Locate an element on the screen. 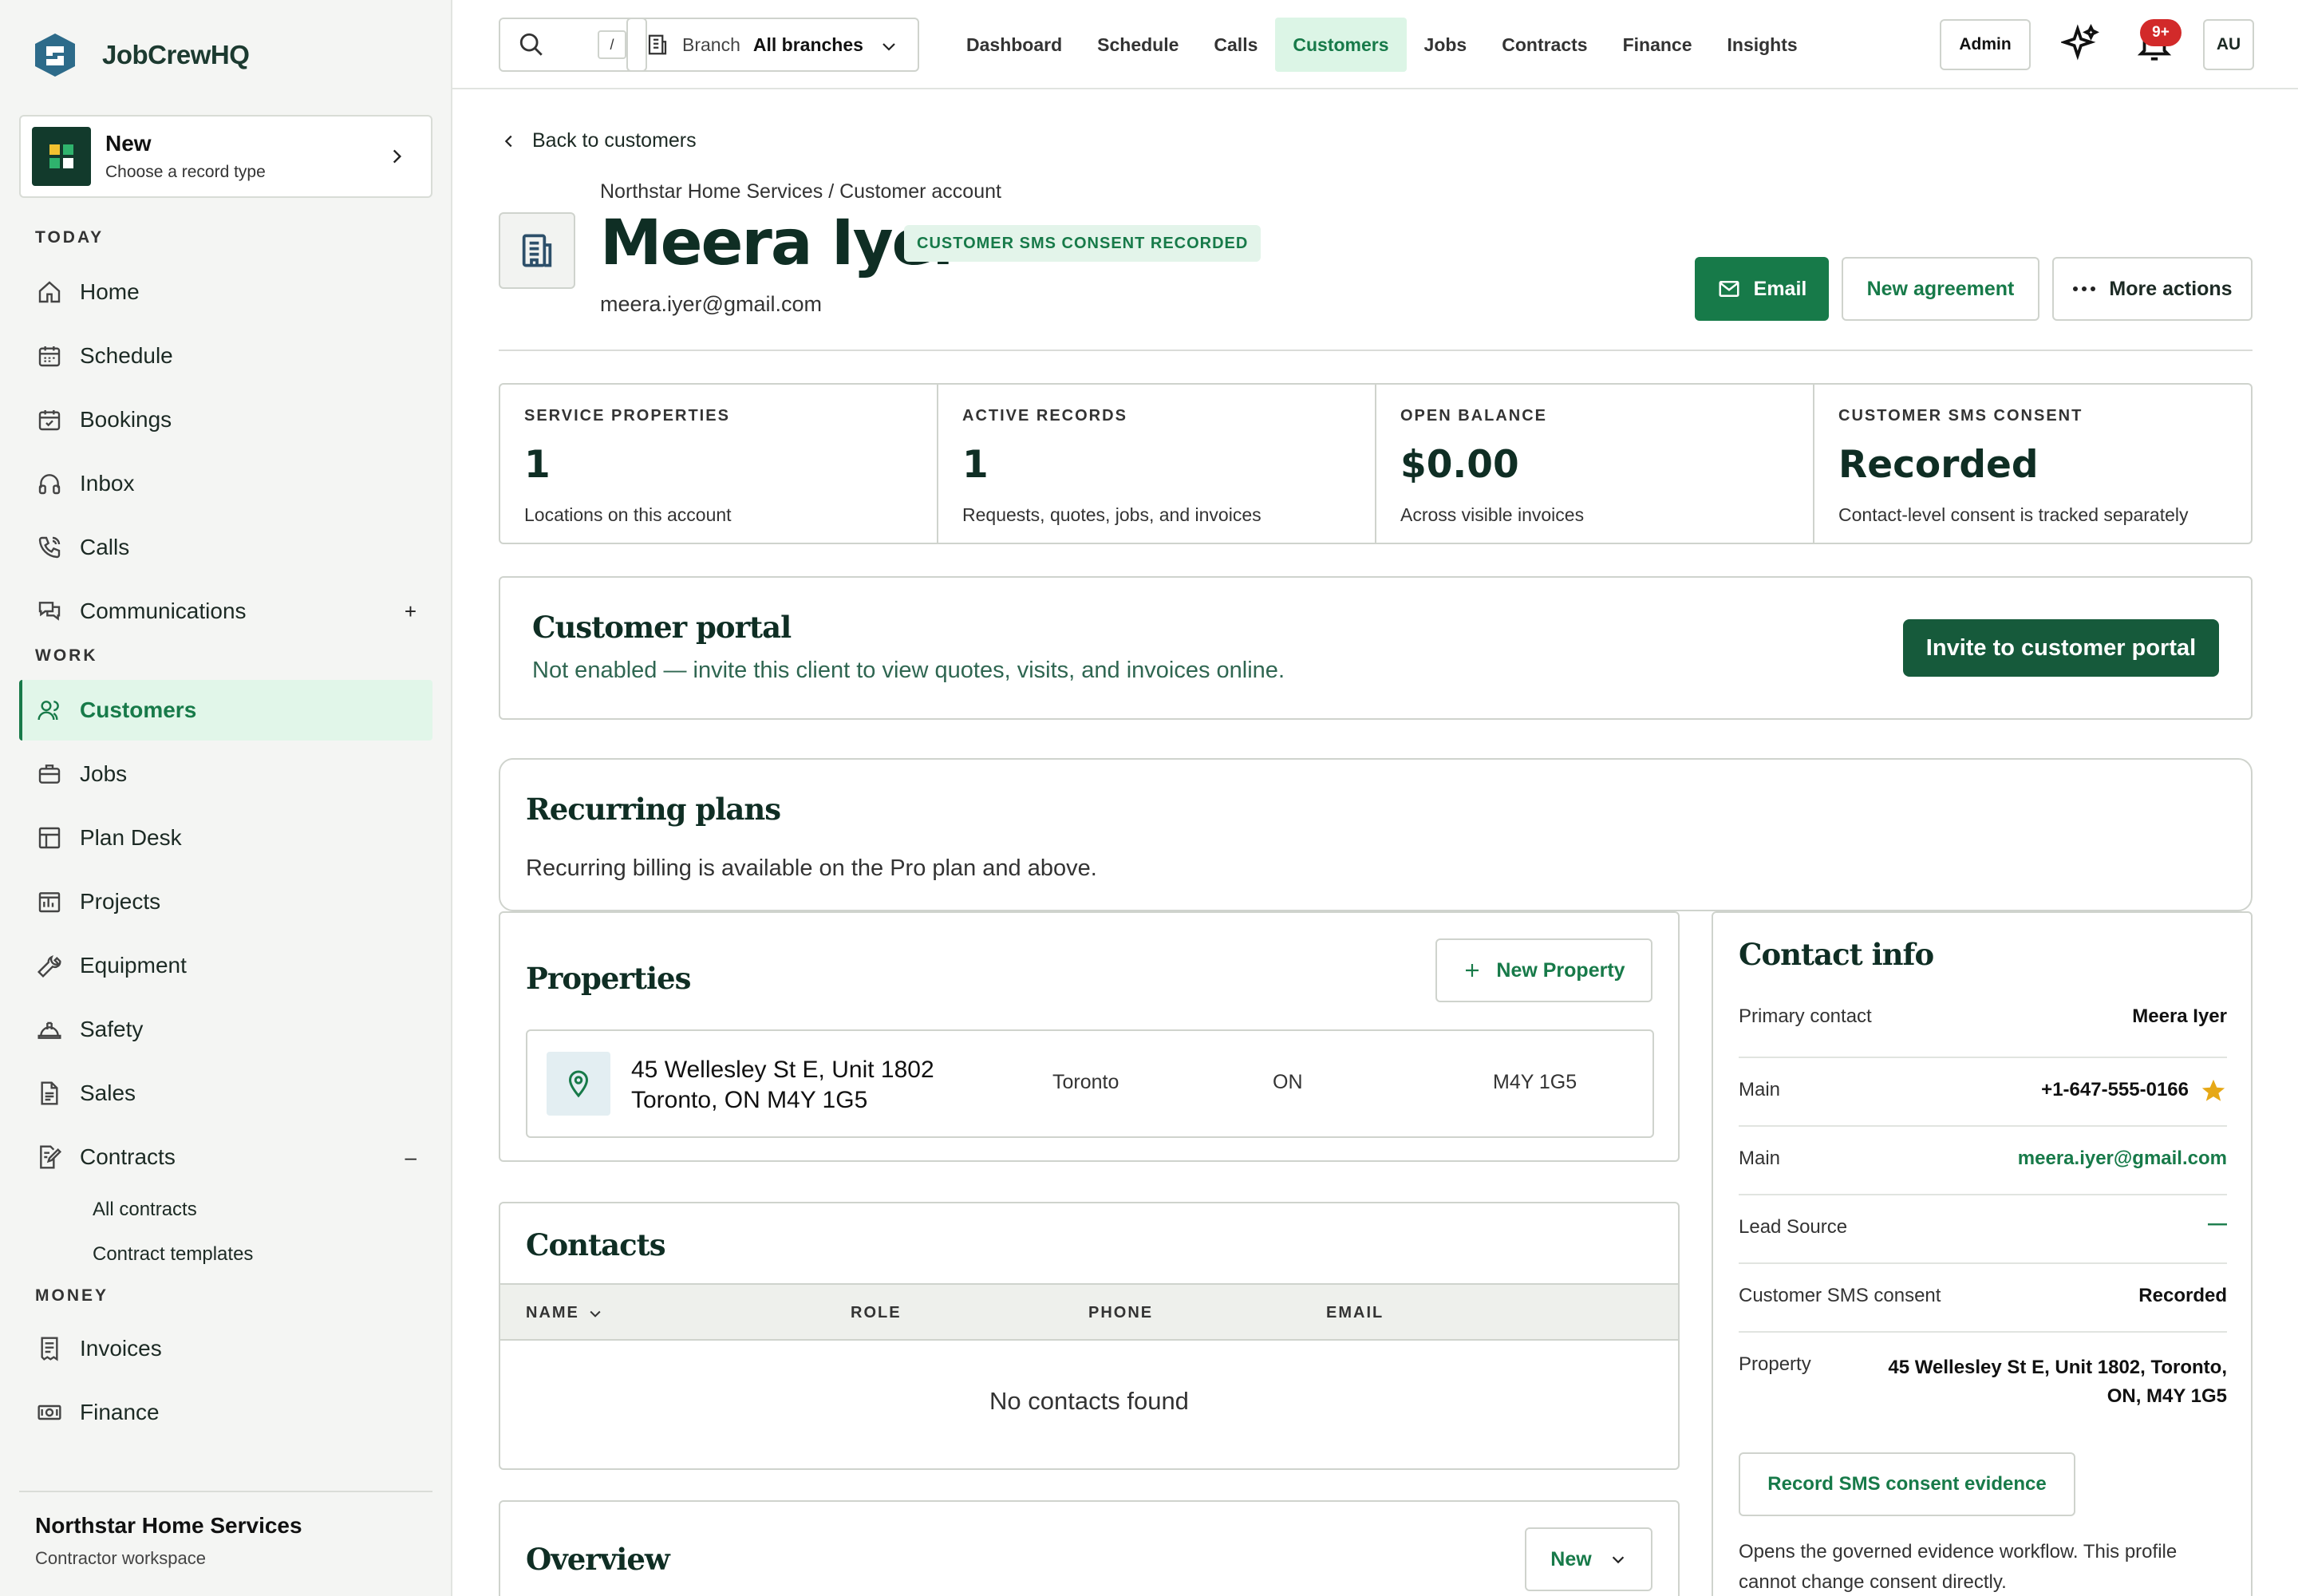  stat-desc: Requests, quotes, jobs, and invoices is located at coordinates (1112, 514).